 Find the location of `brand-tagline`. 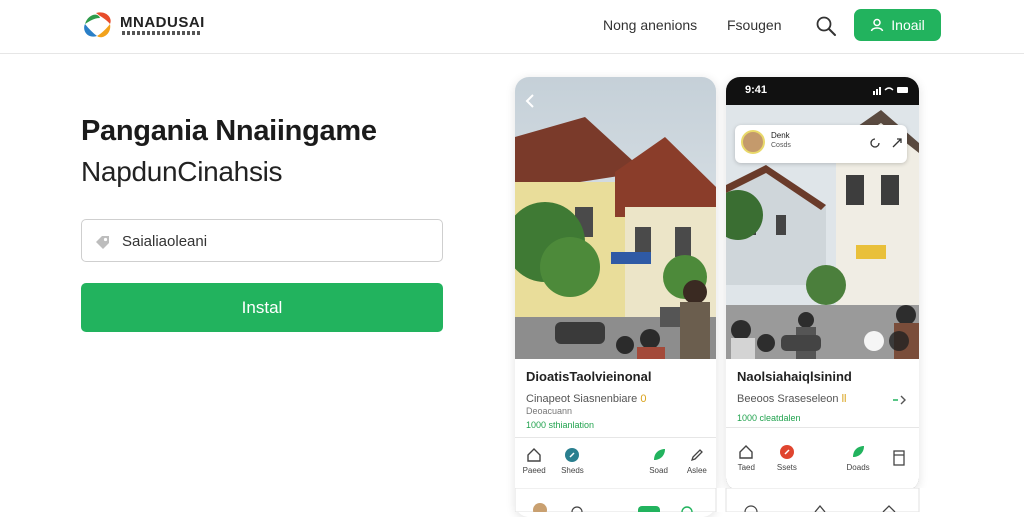

brand-tagline is located at coordinates (162, 33).